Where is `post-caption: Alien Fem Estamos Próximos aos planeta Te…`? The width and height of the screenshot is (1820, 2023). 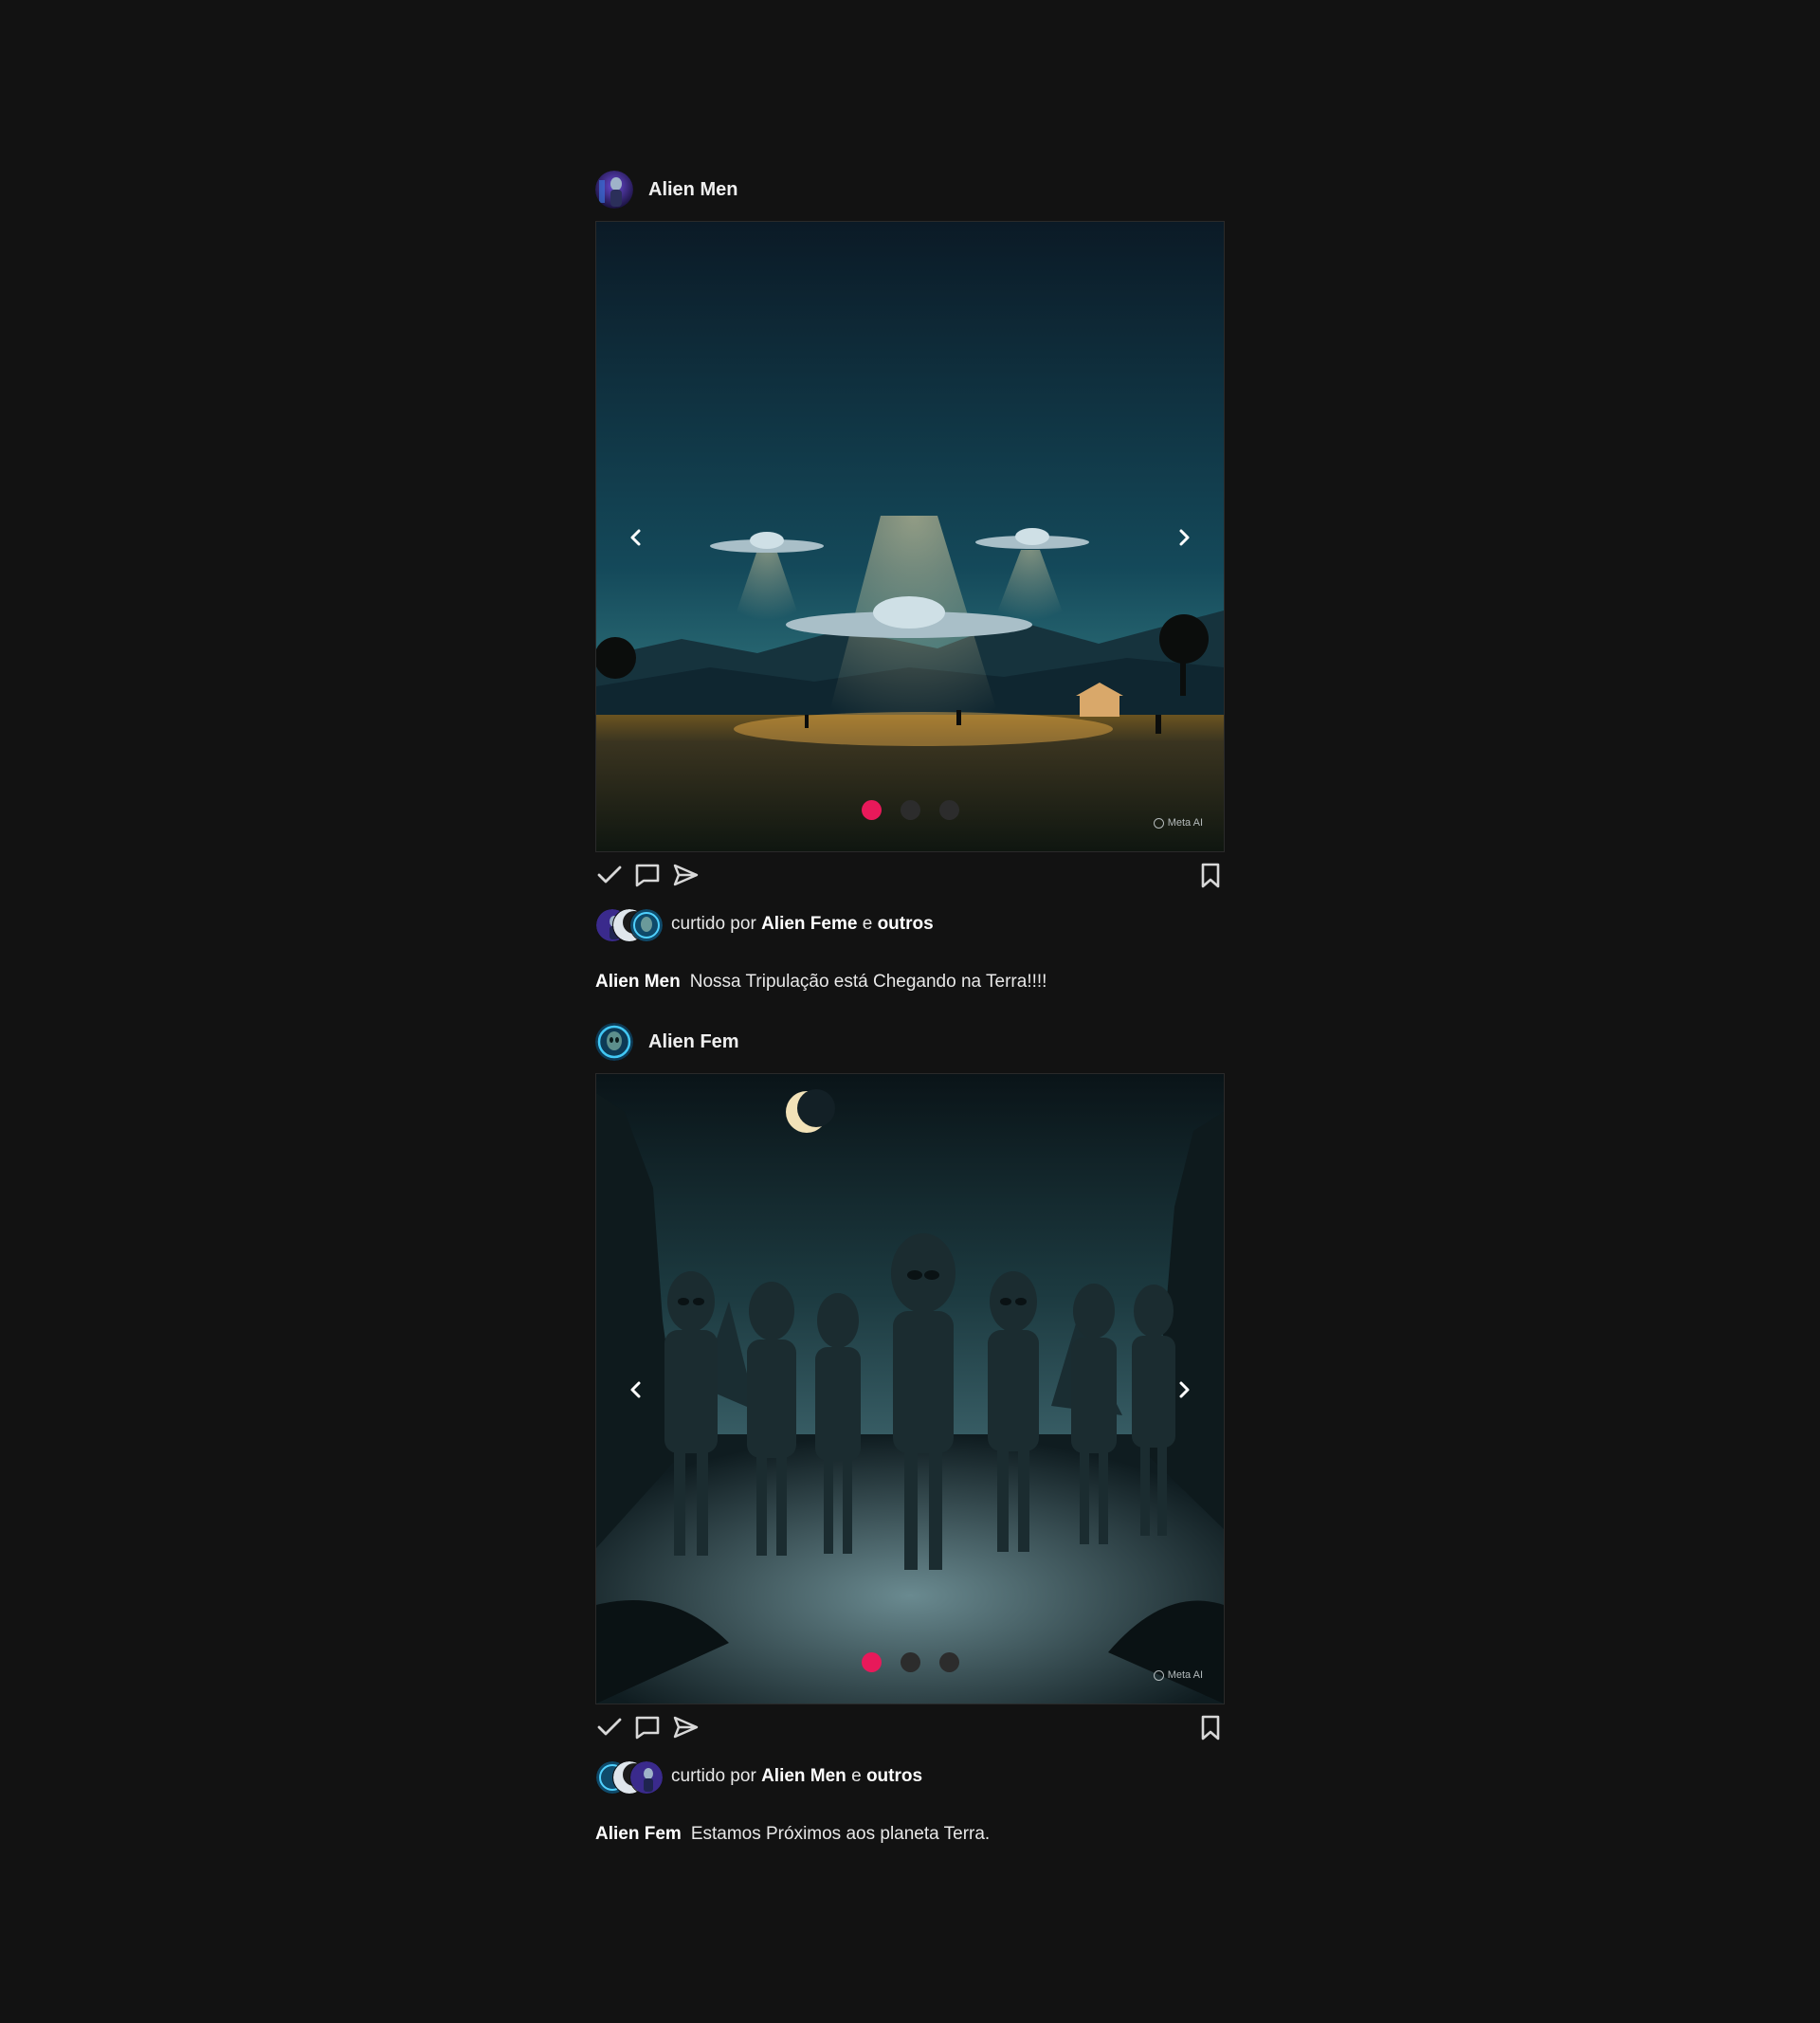 post-caption: Alien Fem Estamos Próximos aos planeta Te… is located at coordinates (792, 1835).